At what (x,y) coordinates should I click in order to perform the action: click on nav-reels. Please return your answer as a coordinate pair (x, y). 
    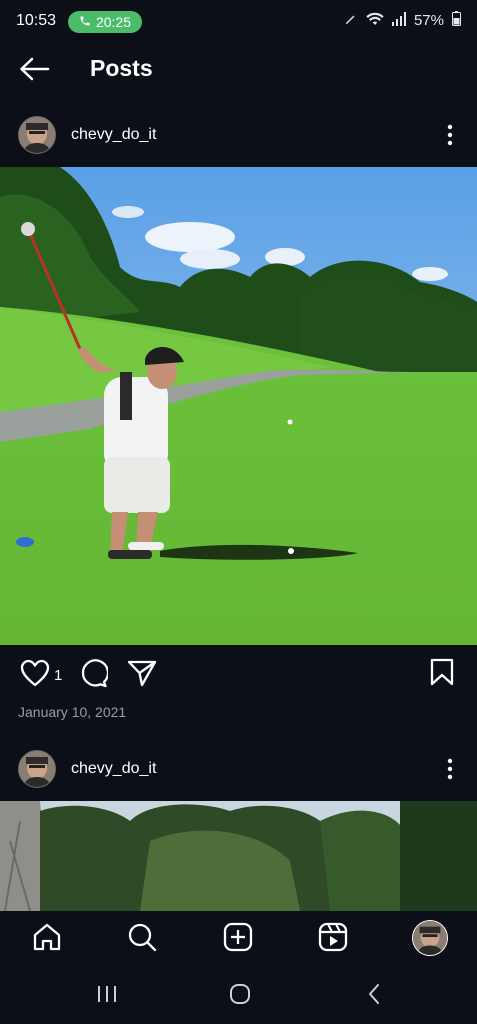
    Looking at the image, I should click on (334, 938).